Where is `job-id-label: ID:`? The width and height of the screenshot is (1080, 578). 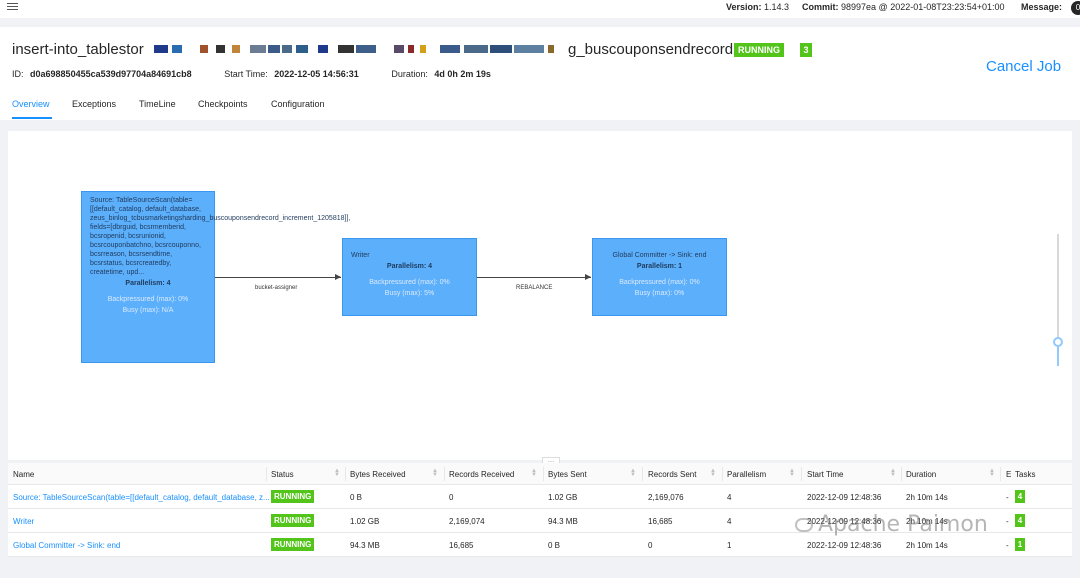
job-id-label: ID: is located at coordinates (18, 74).